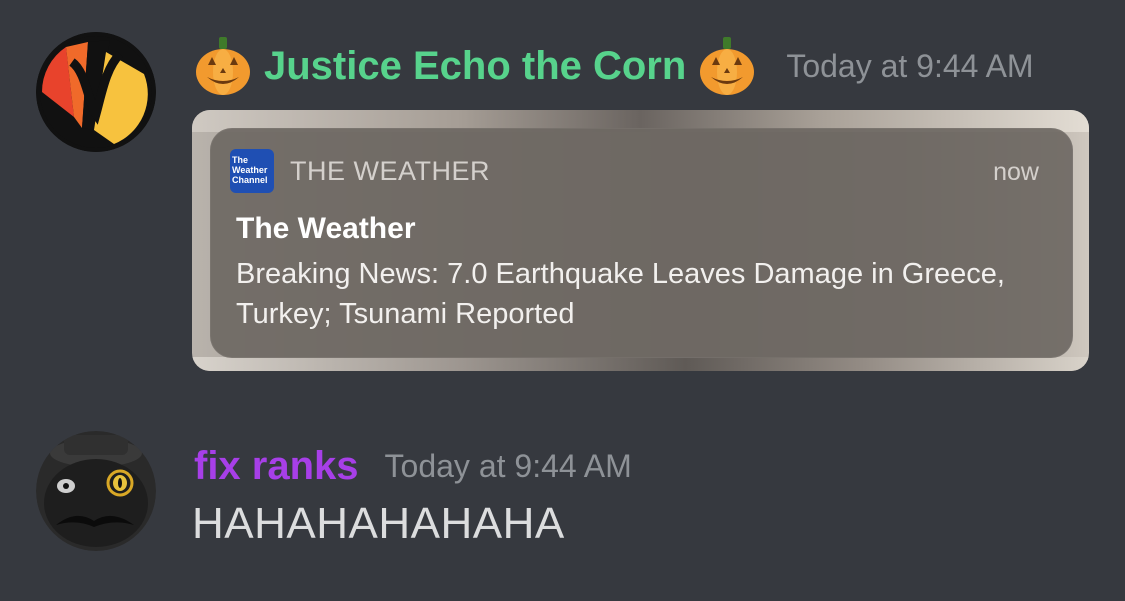  Describe the element at coordinates (640, 364) in the screenshot. I see `screenshot-background` at that location.